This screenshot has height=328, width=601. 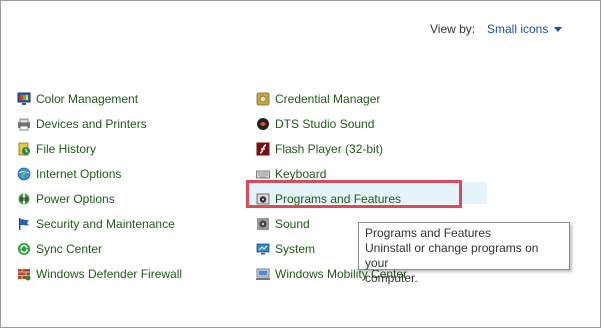 I want to click on item-color-management: Color Management, so click(x=99, y=98).